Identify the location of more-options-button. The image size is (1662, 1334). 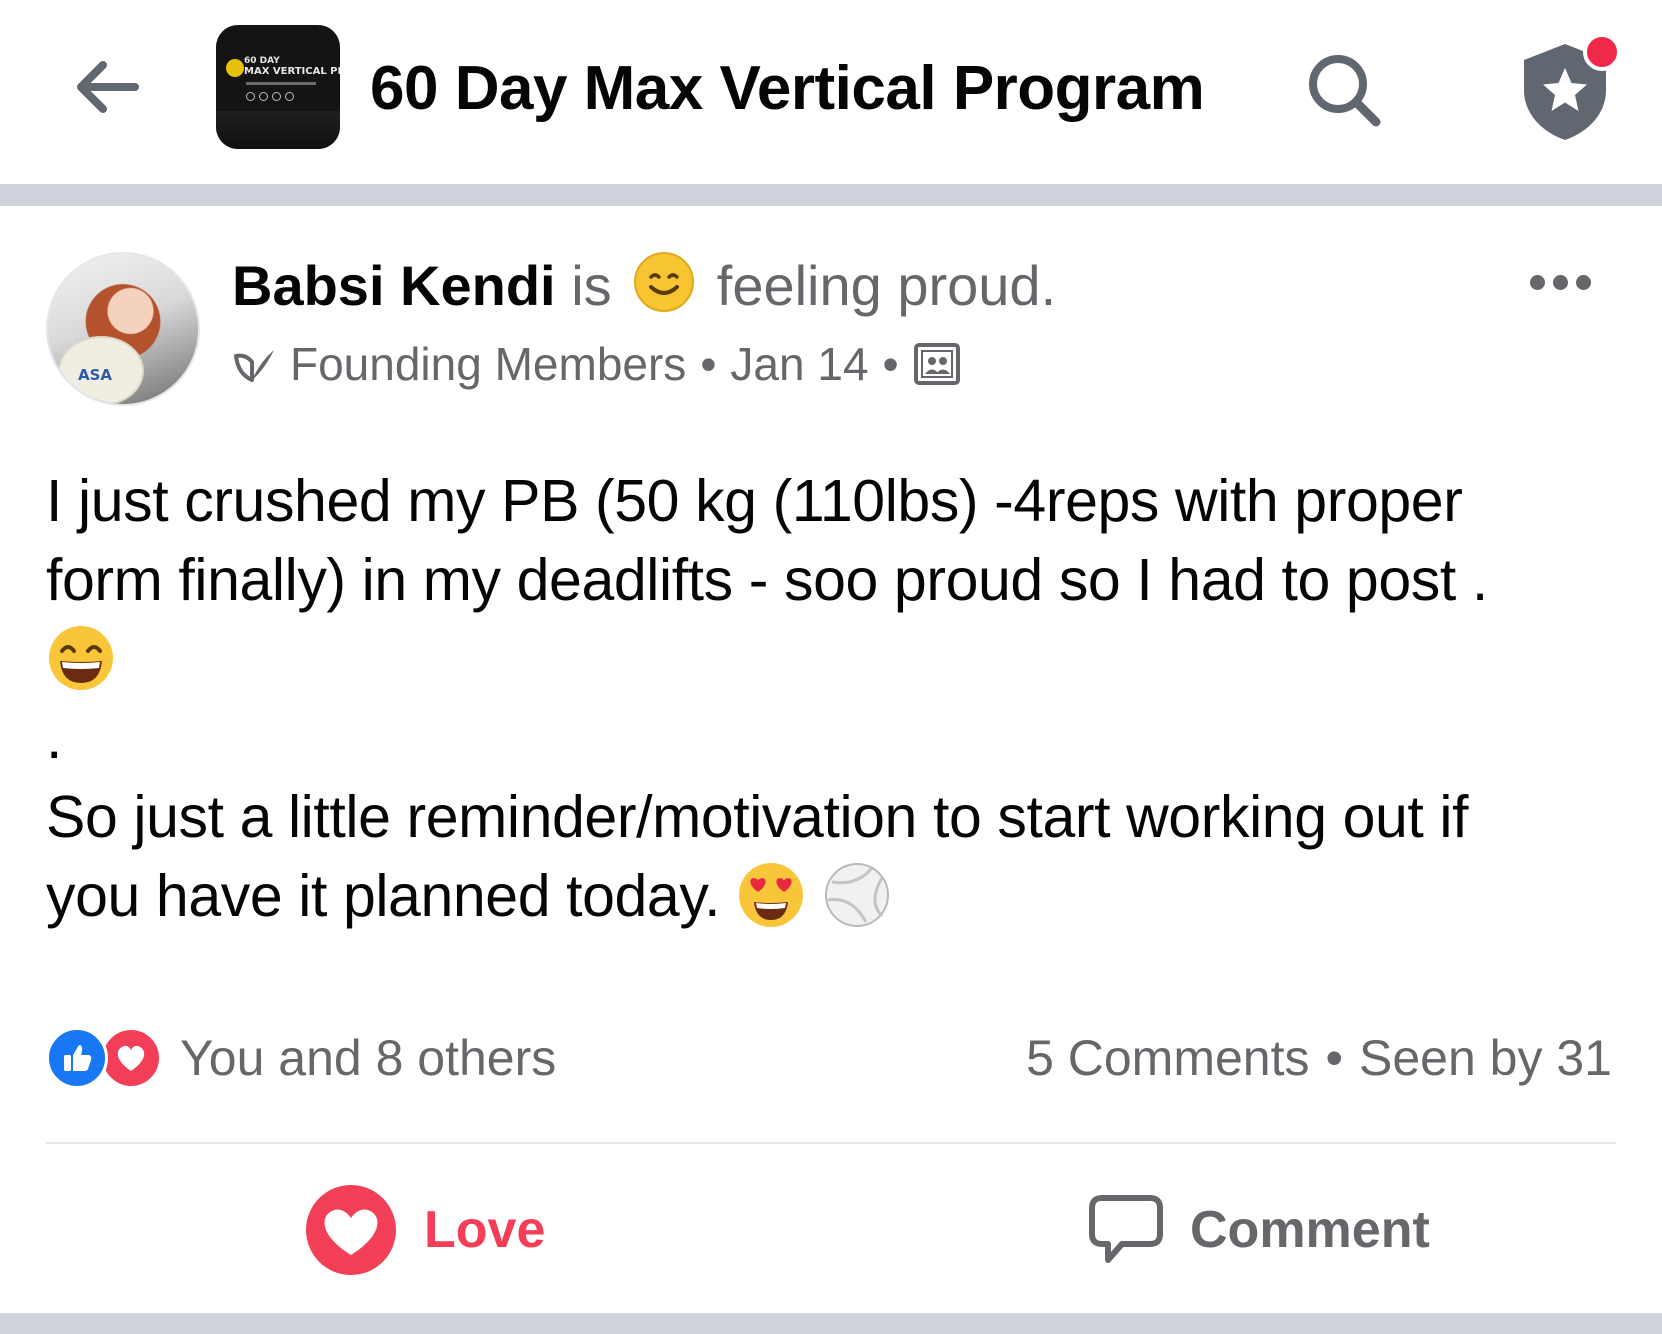
(1560, 282).